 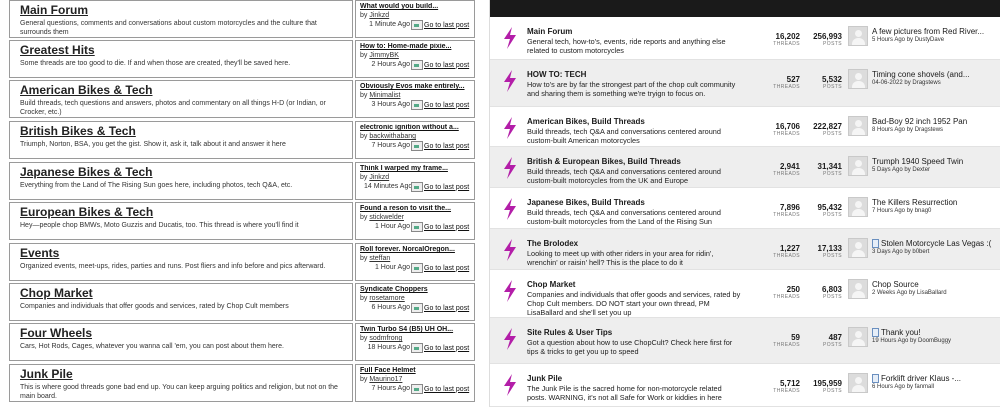 What do you see at coordinates (569, 332) in the screenshot?
I see `new-forum-title-link: Site Rules & User Tips` at bounding box center [569, 332].